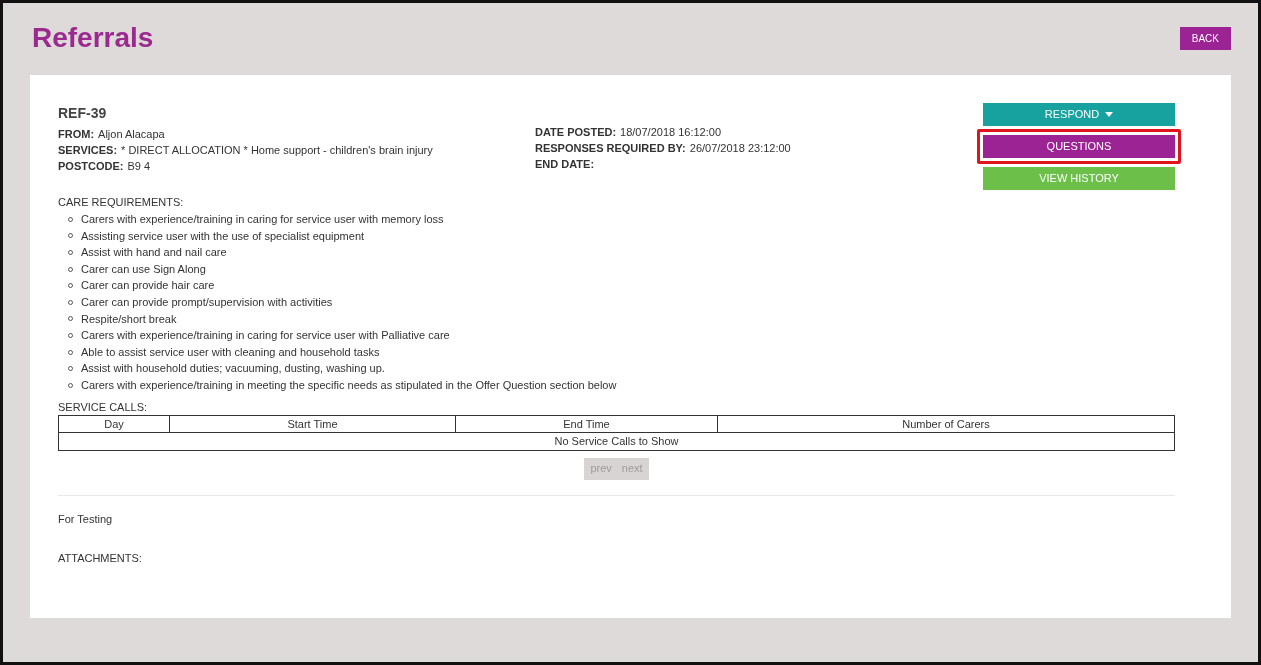 The height and width of the screenshot is (665, 1261). What do you see at coordinates (1079, 114) in the screenshot?
I see `respond-dropdown-button: RESPOND` at bounding box center [1079, 114].